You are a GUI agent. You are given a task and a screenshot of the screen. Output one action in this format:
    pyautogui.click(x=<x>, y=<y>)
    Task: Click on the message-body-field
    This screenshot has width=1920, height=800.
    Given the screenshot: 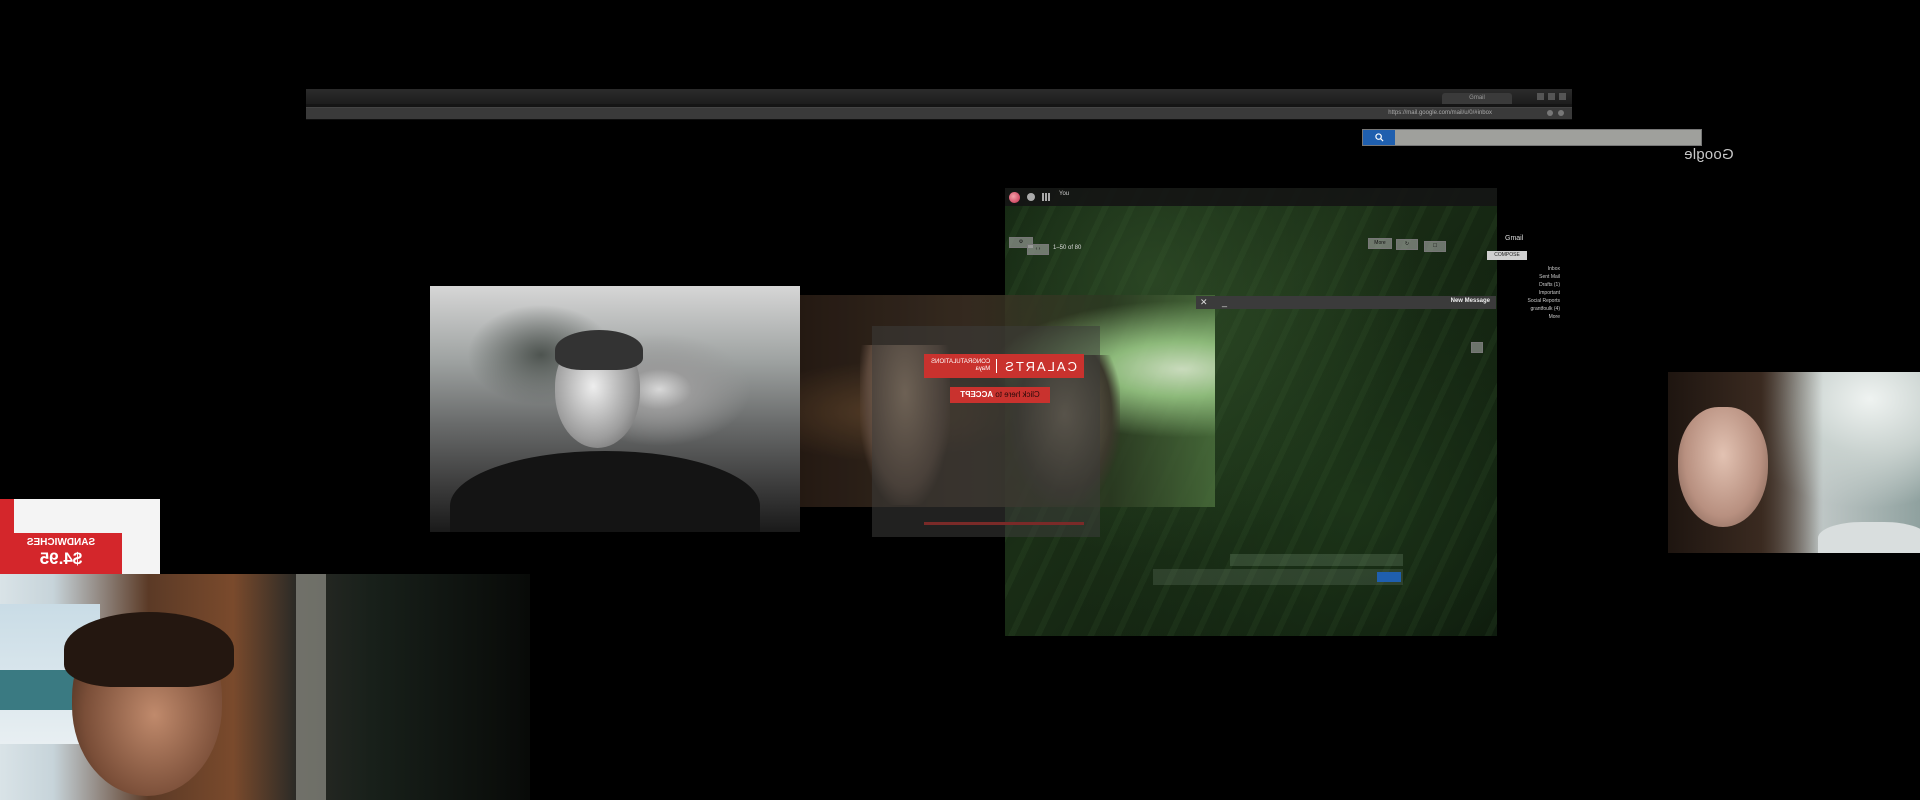 What is the action you would take?
    pyautogui.click(x=1316, y=560)
    